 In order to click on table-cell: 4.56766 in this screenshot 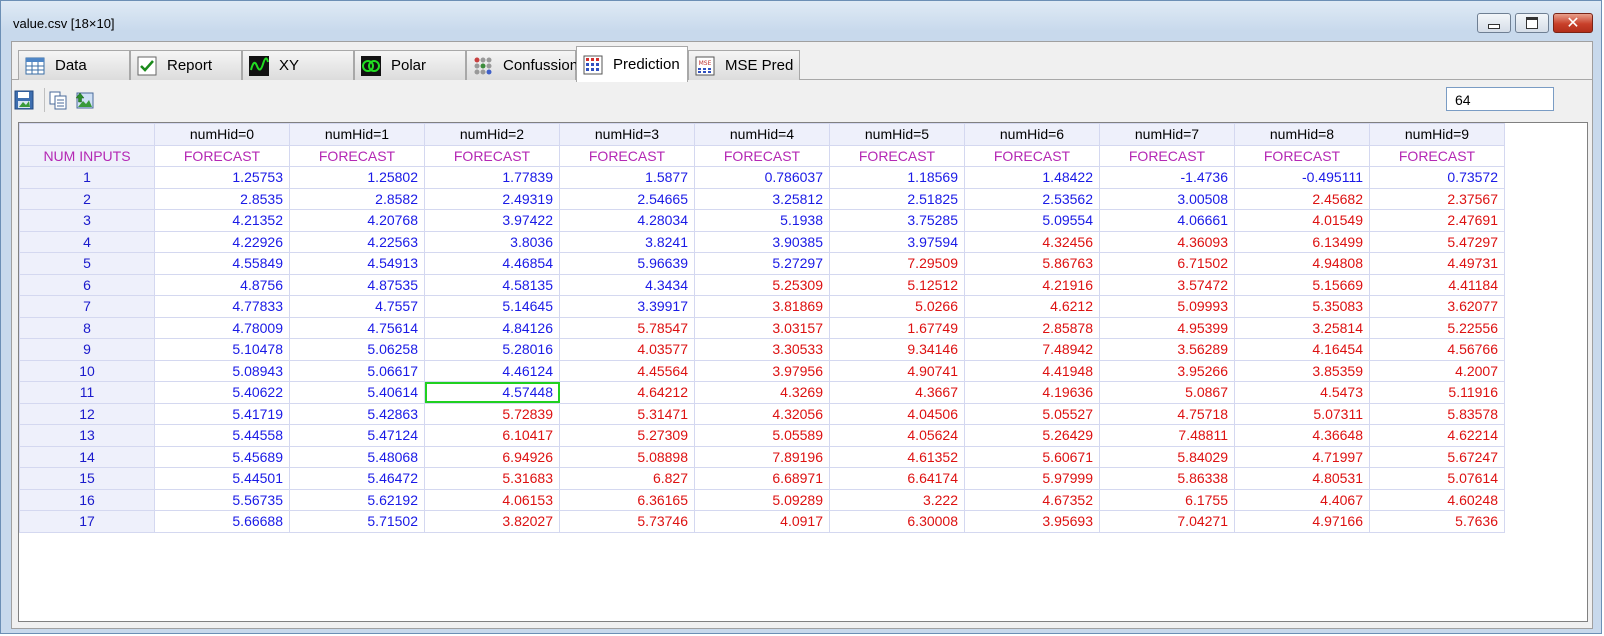, I will do `click(1437, 349)`.